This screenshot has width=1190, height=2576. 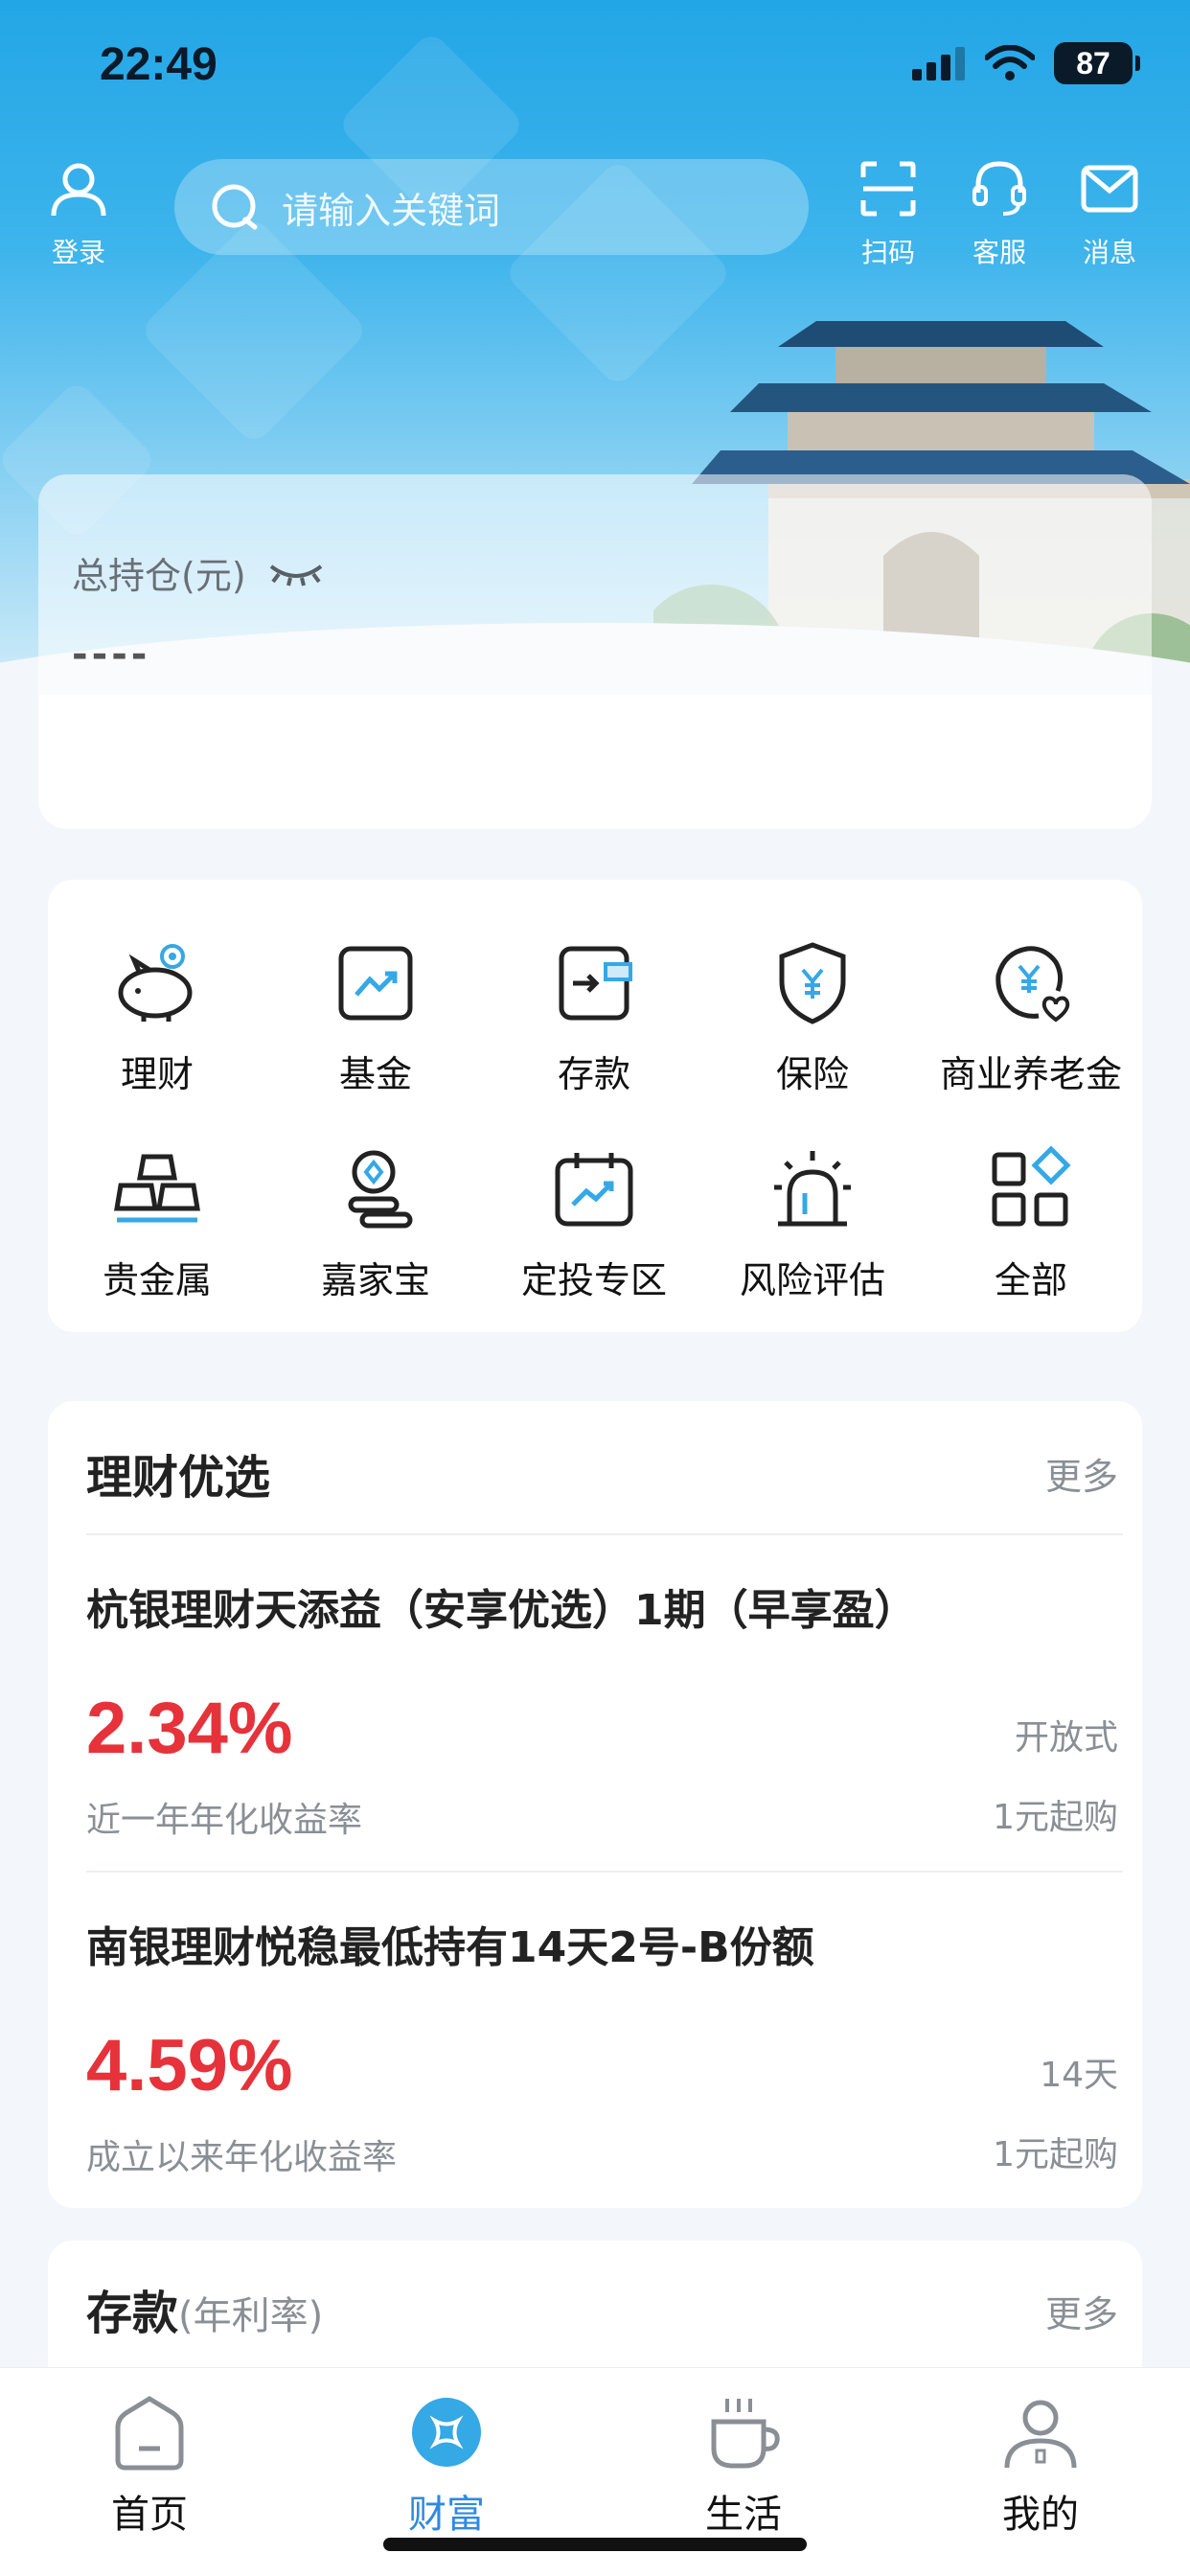 I want to click on tab-label: 生活, so click(x=744, y=2515).